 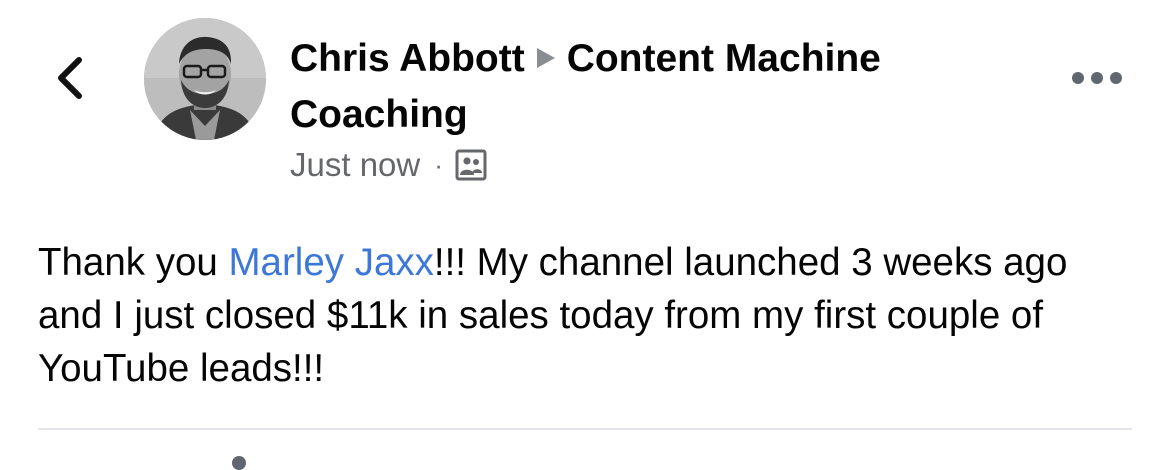 What do you see at coordinates (650, 86) in the screenshot?
I see `post-author-line: Chris Abbott Content Machine Coaching` at bounding box center [650, 86].